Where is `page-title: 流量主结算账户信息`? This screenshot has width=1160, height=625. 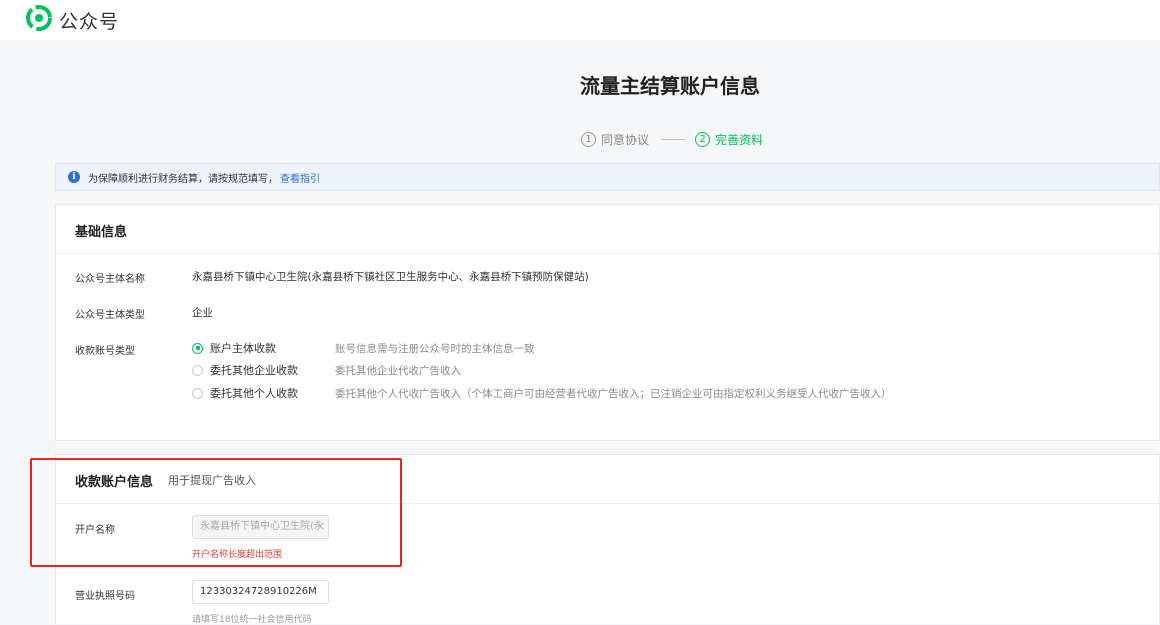
page-title: 流量主结算账户信息 is located at coordinates (670, 86).